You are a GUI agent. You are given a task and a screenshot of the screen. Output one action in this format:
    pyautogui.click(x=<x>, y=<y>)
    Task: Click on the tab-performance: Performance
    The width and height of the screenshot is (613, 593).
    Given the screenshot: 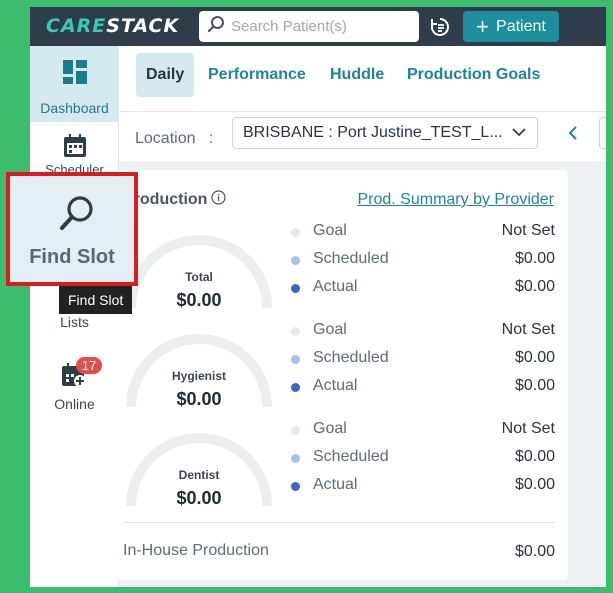 What is the action you would take?
    pyautogui.click(x=257, y=75)
    